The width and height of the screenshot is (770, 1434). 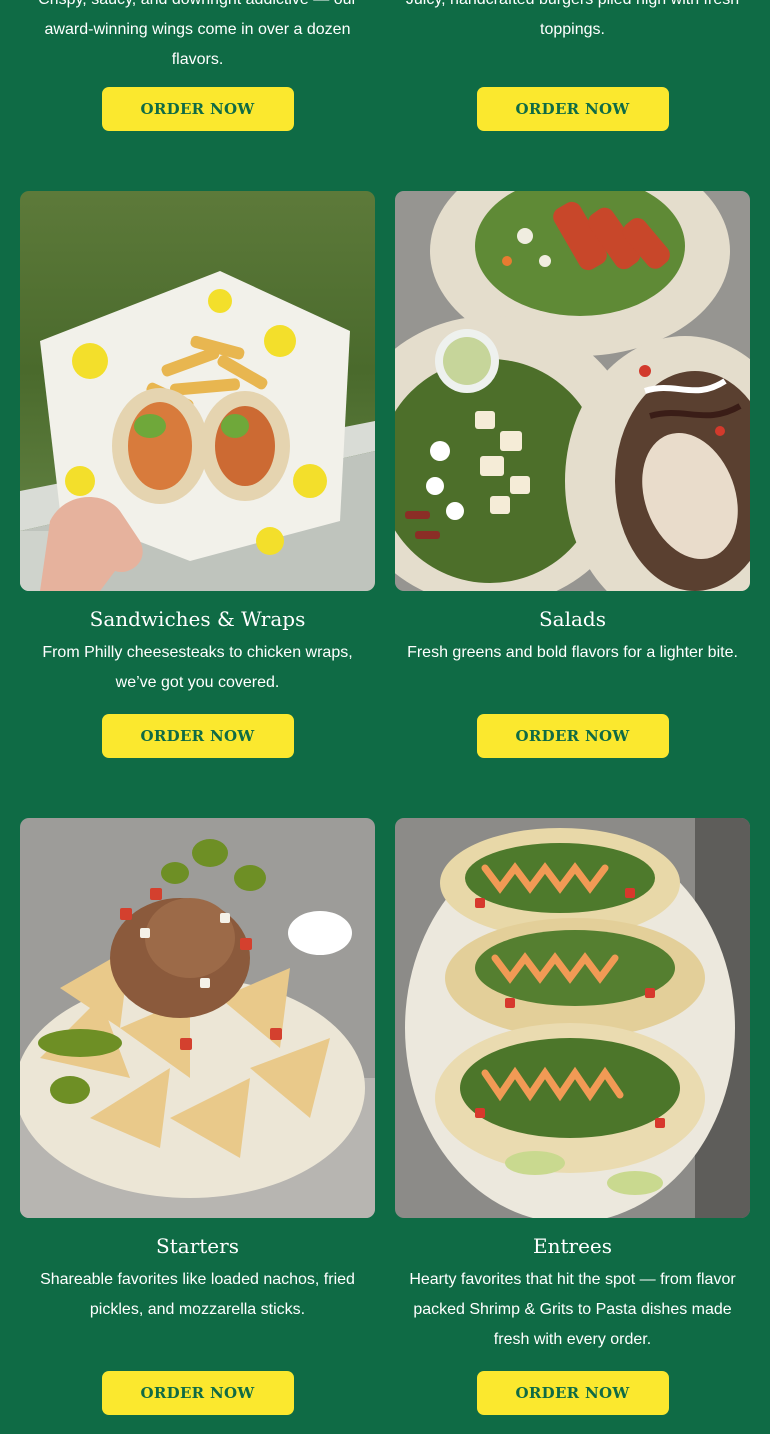 I want to click on nachos-plate-photo, so click(x=197, y=1018).